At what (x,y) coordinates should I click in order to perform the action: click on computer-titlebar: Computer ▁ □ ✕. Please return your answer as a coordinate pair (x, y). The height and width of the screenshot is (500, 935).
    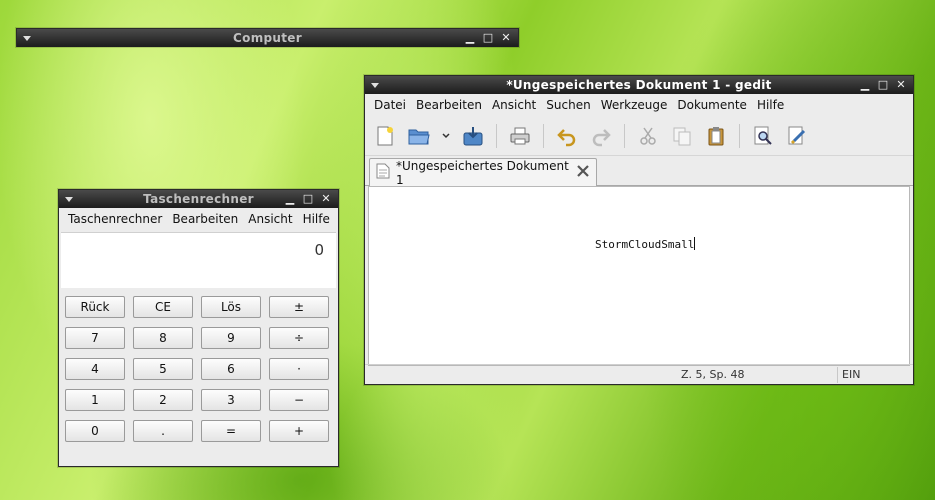
    Looking at the image, I should click on (267, 38).